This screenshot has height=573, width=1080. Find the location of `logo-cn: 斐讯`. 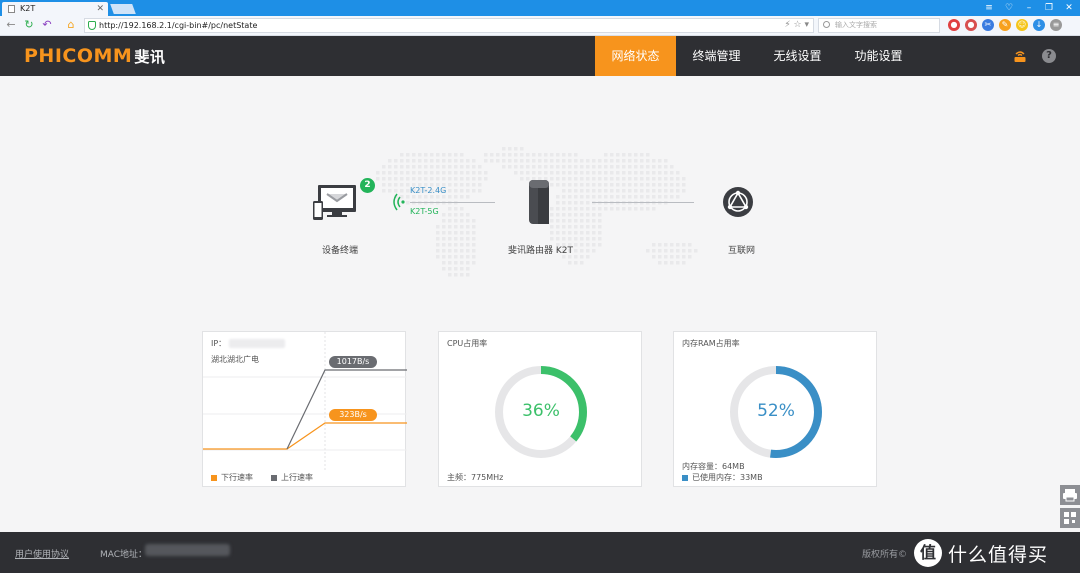

logo-cn: 斐讯 is located at coordinates (150, 57).